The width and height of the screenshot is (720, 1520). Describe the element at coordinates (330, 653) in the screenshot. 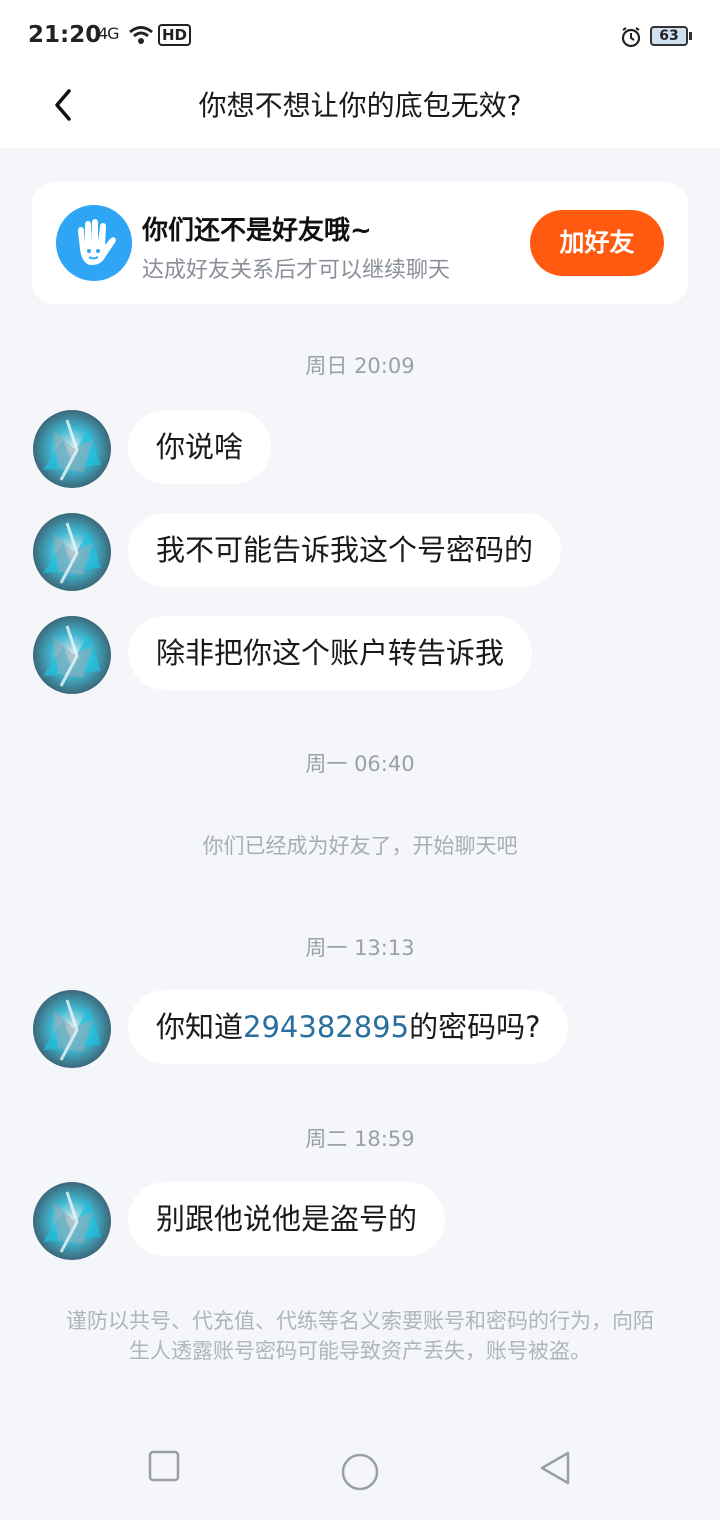

I see `message-bubble: 除非把你这个账户转告诉我` at that location.